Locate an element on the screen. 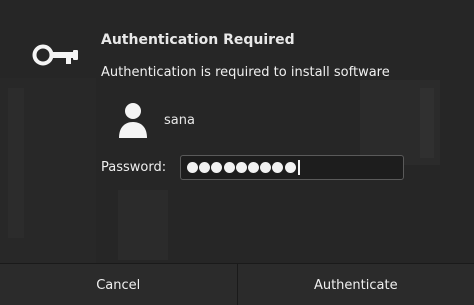 This screenshot has height=305, width=474. user-avatar-icon is located at coordinates (133, 120).